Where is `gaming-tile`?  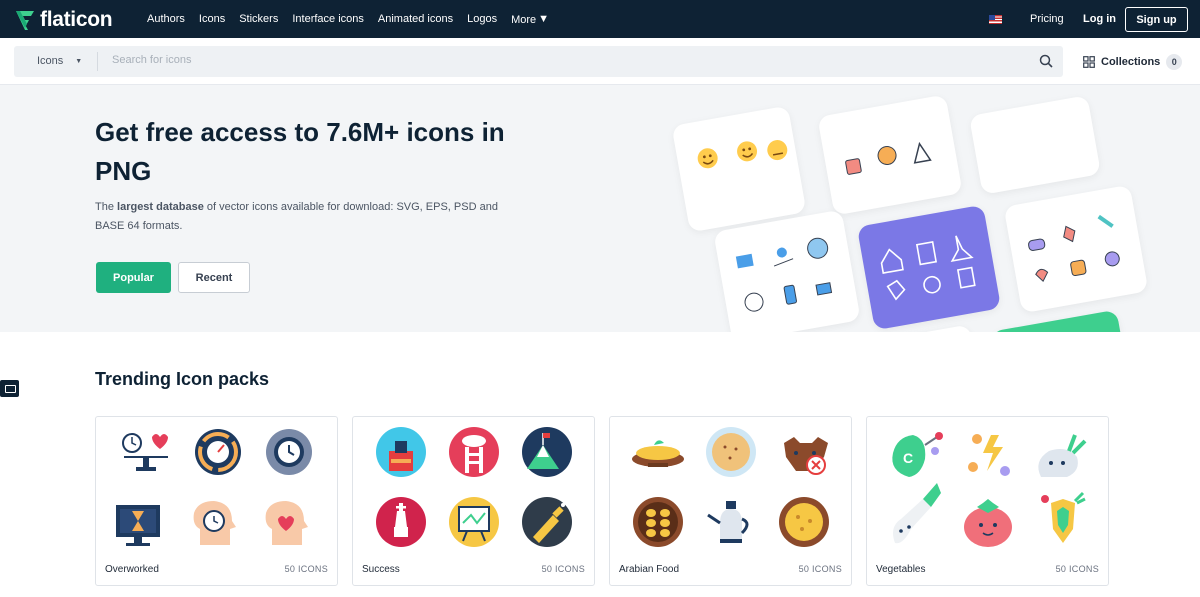
gaming-tile is located at coordinates (1076, 249).